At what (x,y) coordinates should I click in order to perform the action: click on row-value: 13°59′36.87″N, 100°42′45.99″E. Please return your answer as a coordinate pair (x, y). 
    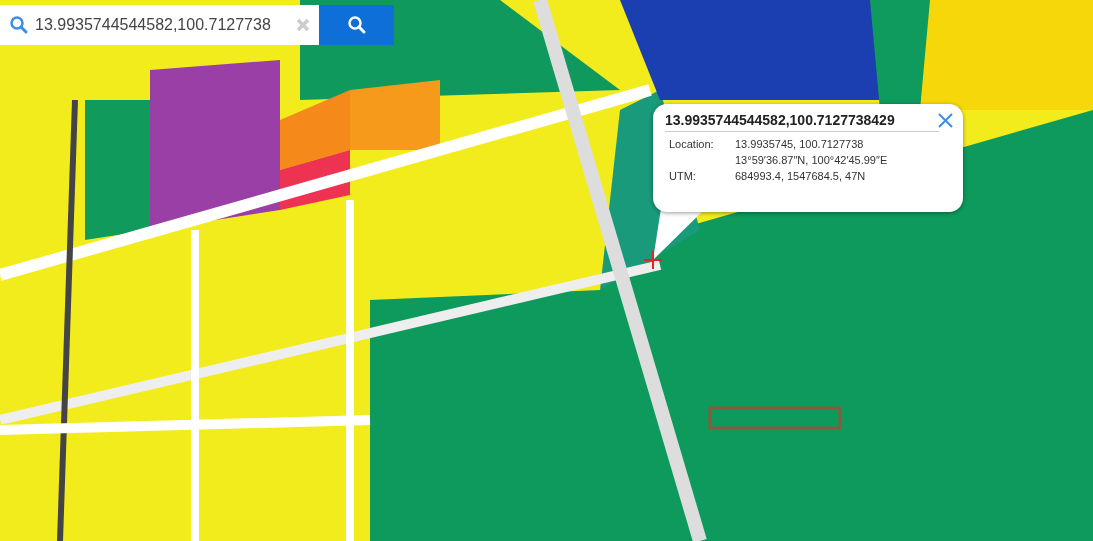
    Looking at the image, I should click on (811, 160).